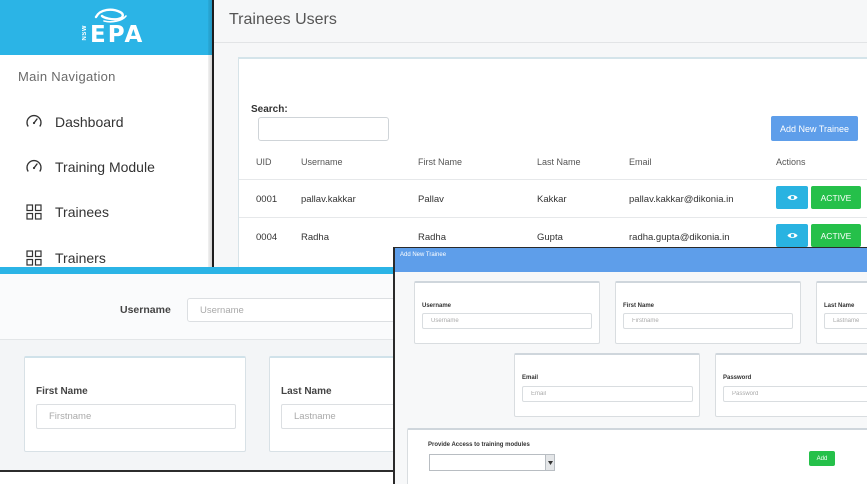  I want to click on column-header-actions: Actions, so click(791, 162).